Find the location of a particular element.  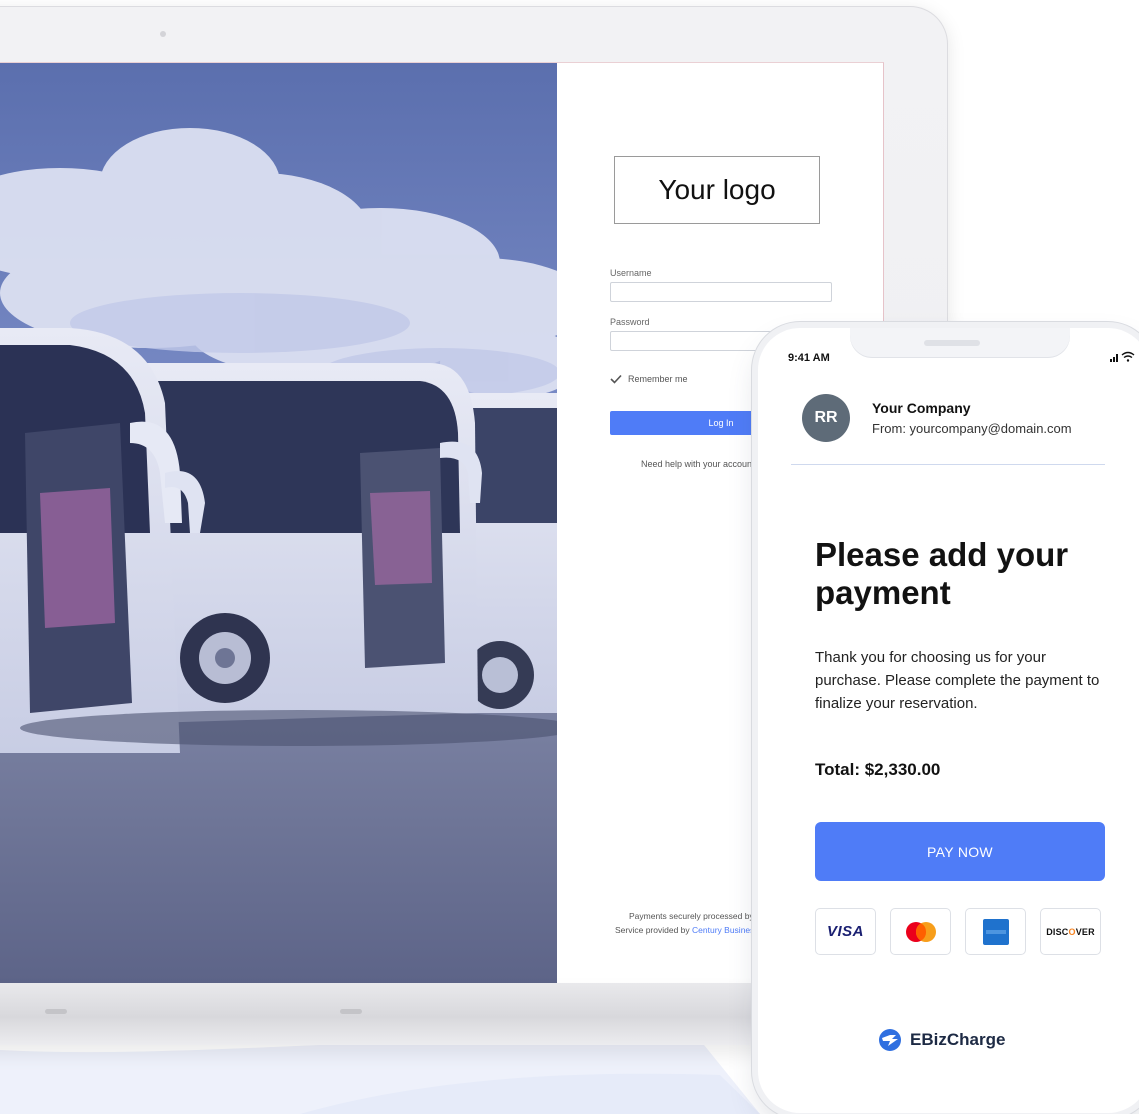

visa-label: VISA is located at coordinates (845, 931).